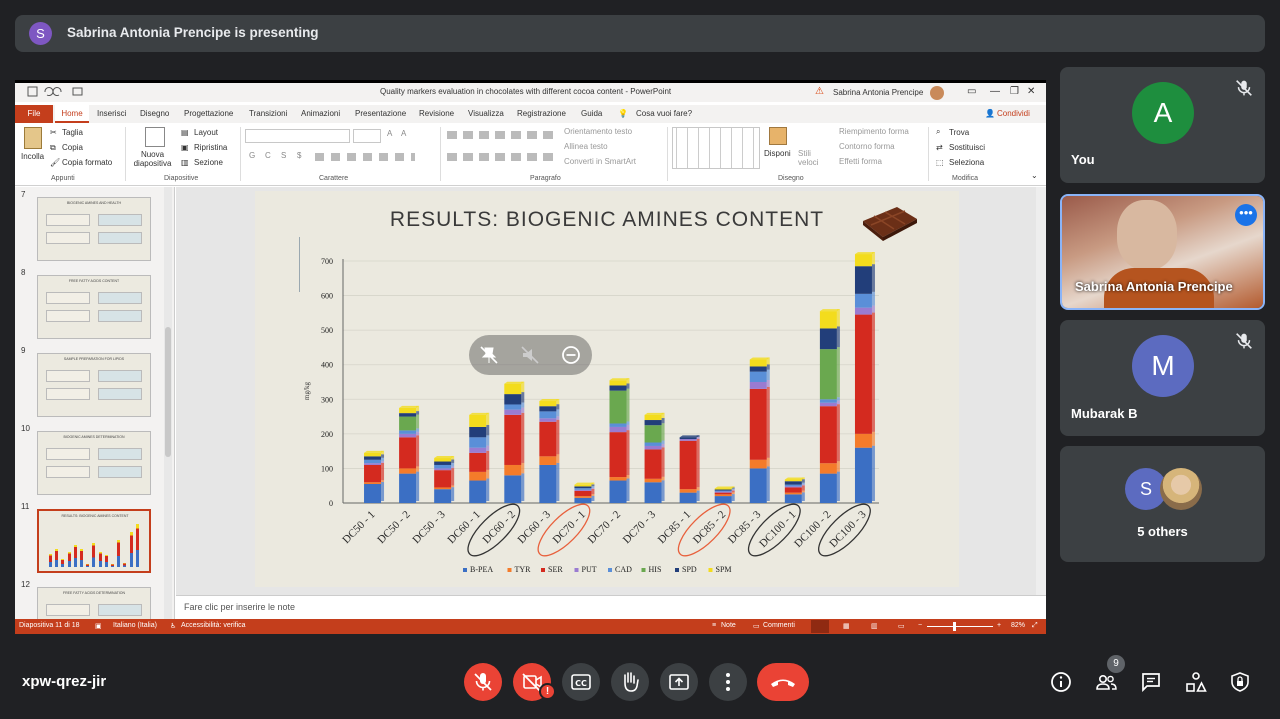 Image resolution: width=1280 pixels, height=719 pixels. What do you see at coordinates (874, 131) in the screenshot?
I see `shape-fill-button: Riempimento forma` at bounding box center [874, 131].